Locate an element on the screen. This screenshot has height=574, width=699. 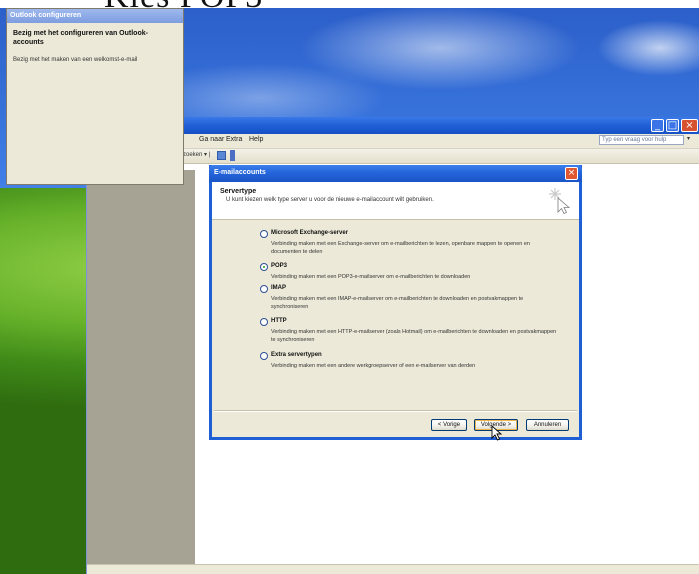
config-panel-titlebar: Outlook configureren is located at coordinates (95, 16).